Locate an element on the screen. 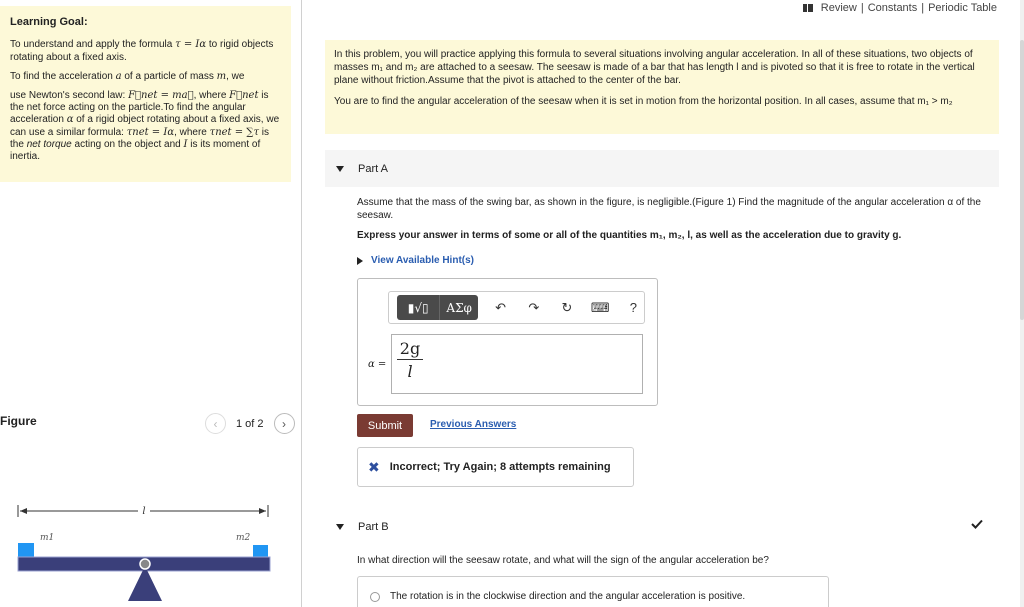 Image resolution: width=1024 pixels, height=607 pixels. dim-arrow-right is located at coordinates (262, 511).